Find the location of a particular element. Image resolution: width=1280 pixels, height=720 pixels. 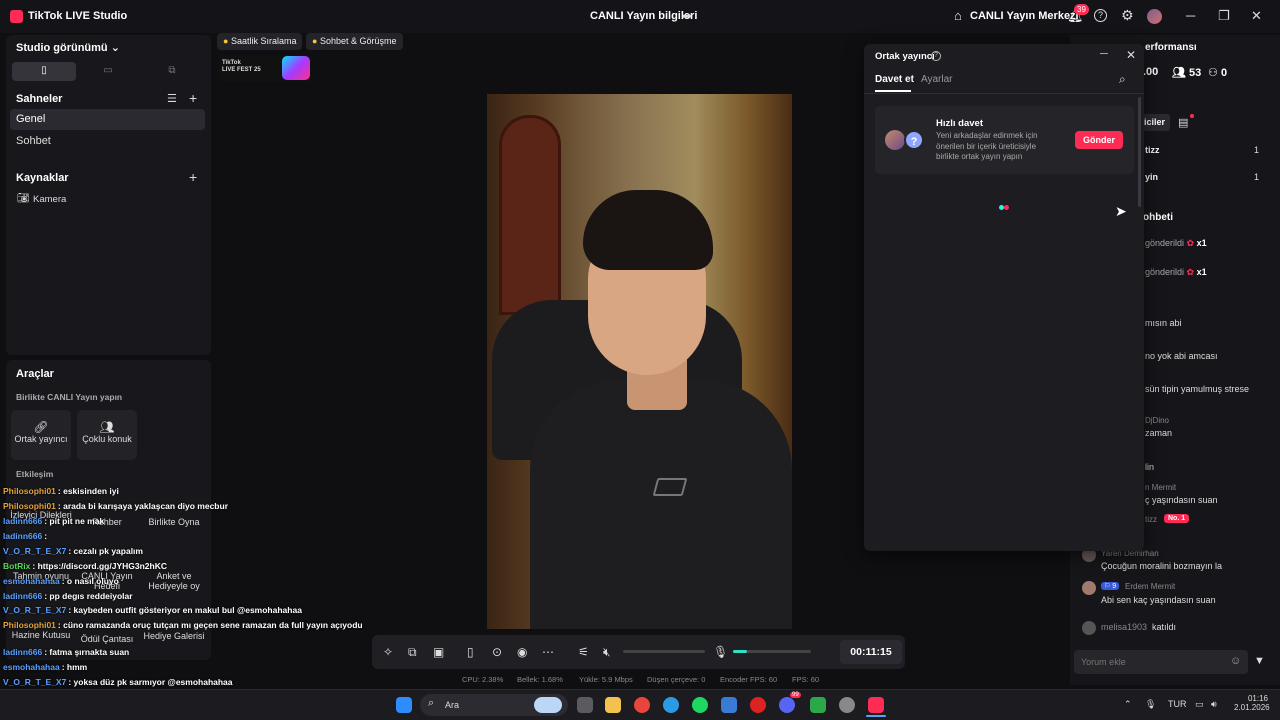

chat-overlay-line: Philosophi01: eskisinden iyi is located at coordinates (61, 491).